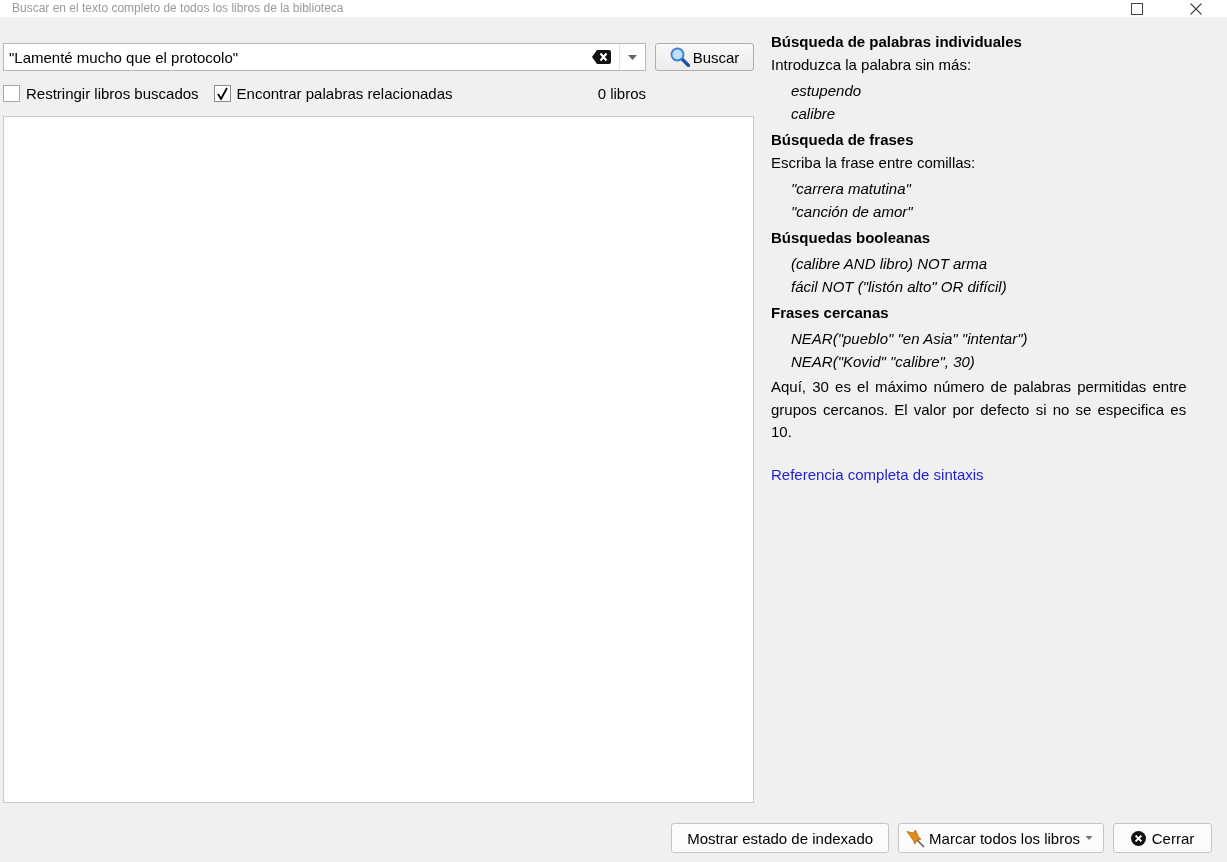  Describe the element at coordinates (1137, 8) in the screenshot. I see `maximize-icon` at that location.